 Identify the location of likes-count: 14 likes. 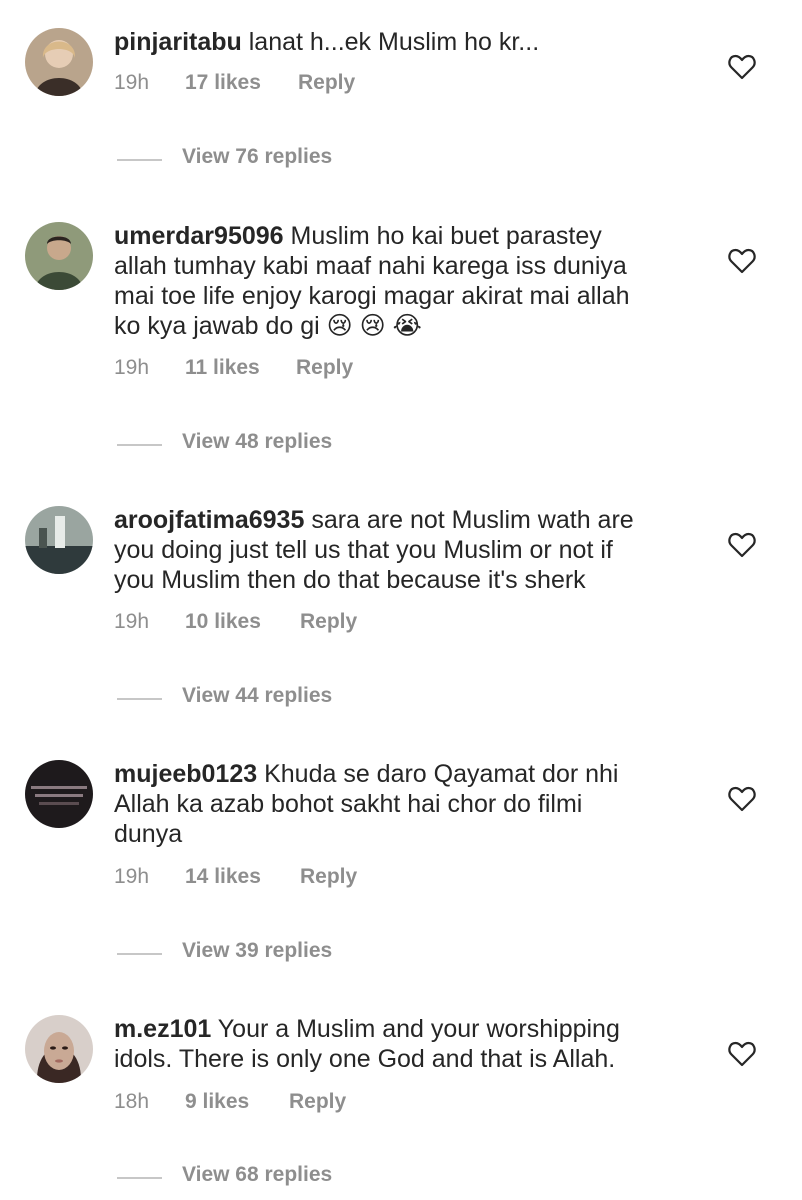
(223, 877).